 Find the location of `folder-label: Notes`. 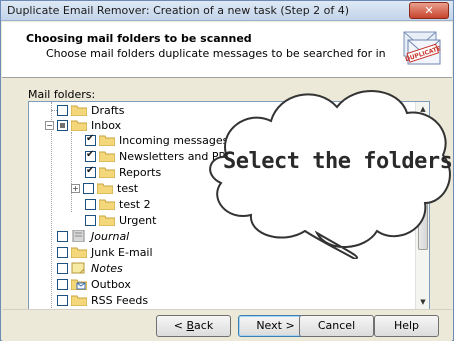

folder-label: Notes is located at coordinates (107, 268).